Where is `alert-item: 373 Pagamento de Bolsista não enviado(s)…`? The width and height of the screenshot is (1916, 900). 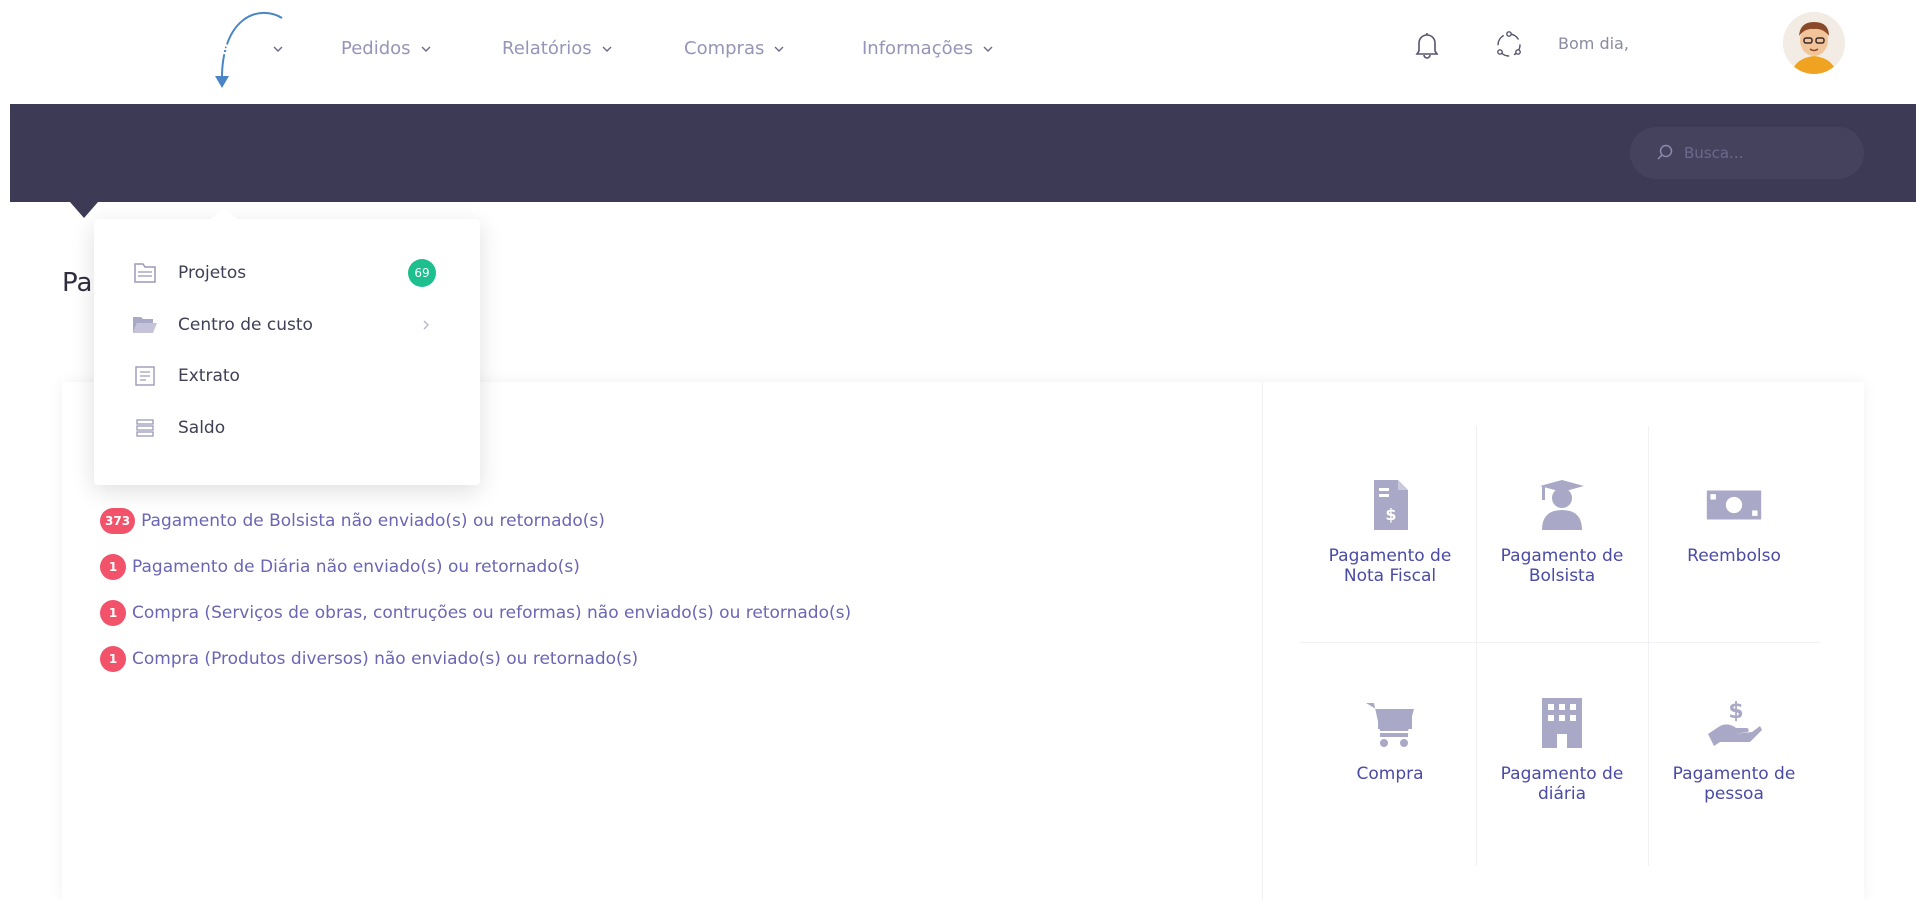
alert-item: 373 Pagamento de Bolsista não enviado(s)… is located at coordinates (475, 521).